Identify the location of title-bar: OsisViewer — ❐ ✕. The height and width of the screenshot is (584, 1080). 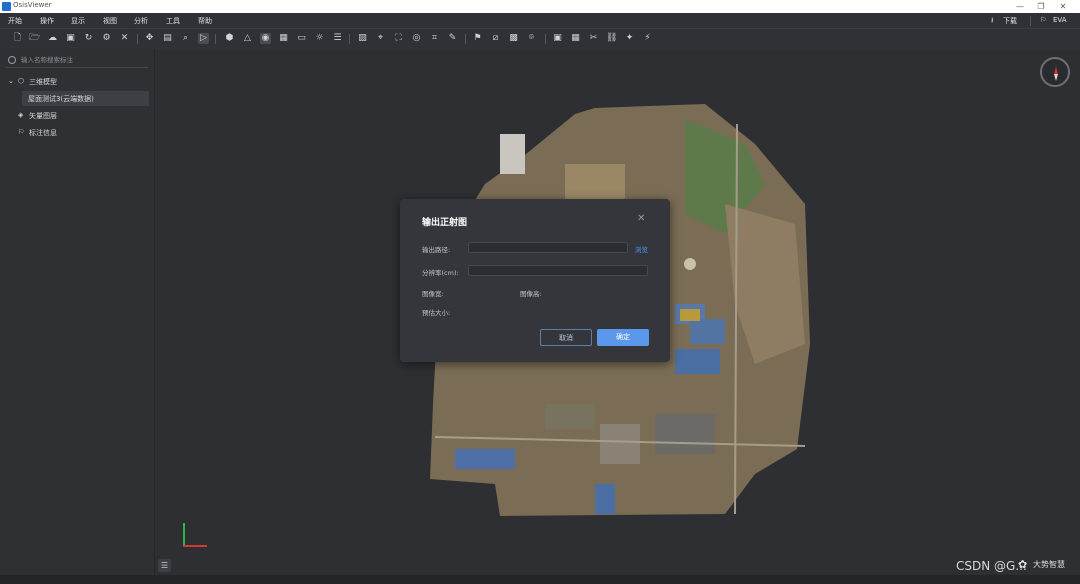
(540, 6).